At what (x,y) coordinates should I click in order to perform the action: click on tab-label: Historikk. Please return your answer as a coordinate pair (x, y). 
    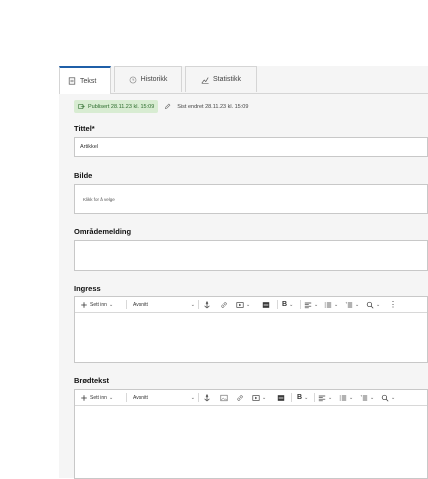
    Looking at the image, I should click on (154, 79).